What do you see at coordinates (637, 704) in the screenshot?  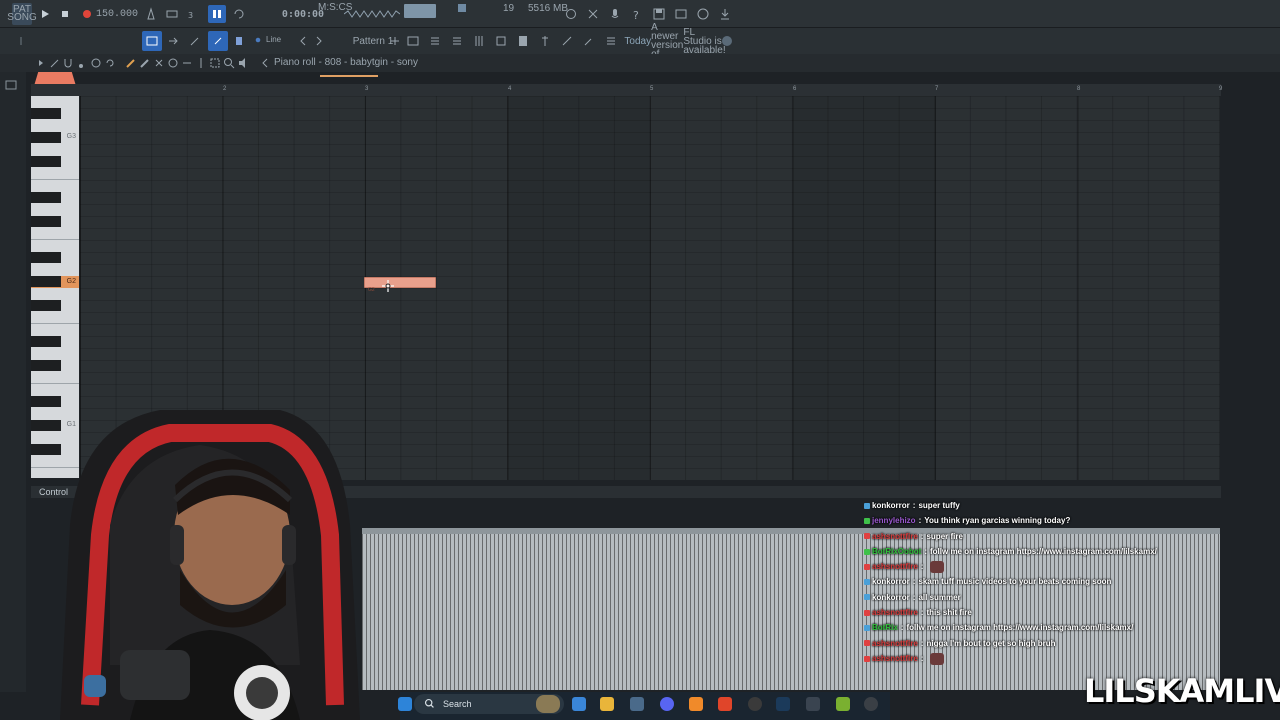 I see `store-icon` at bounding box center [637, 704].